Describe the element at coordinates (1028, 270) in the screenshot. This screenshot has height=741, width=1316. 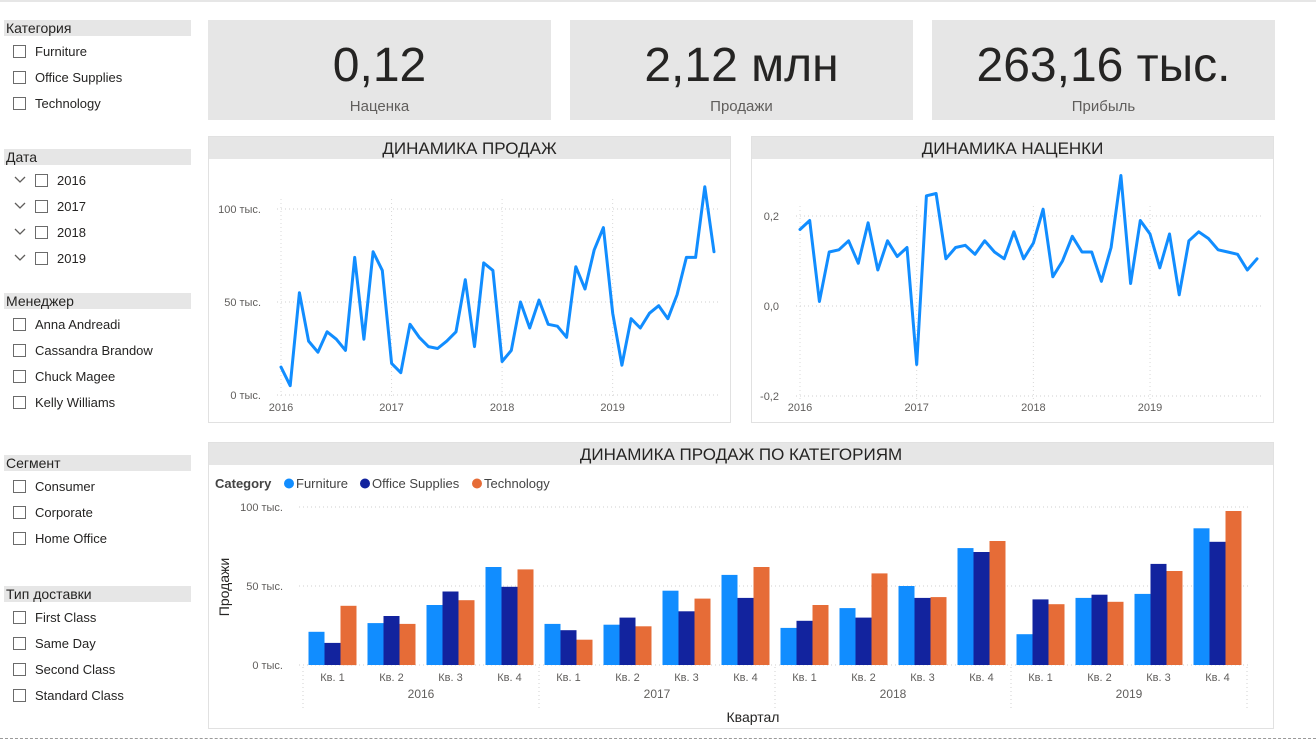
I see `series-line` at that location.